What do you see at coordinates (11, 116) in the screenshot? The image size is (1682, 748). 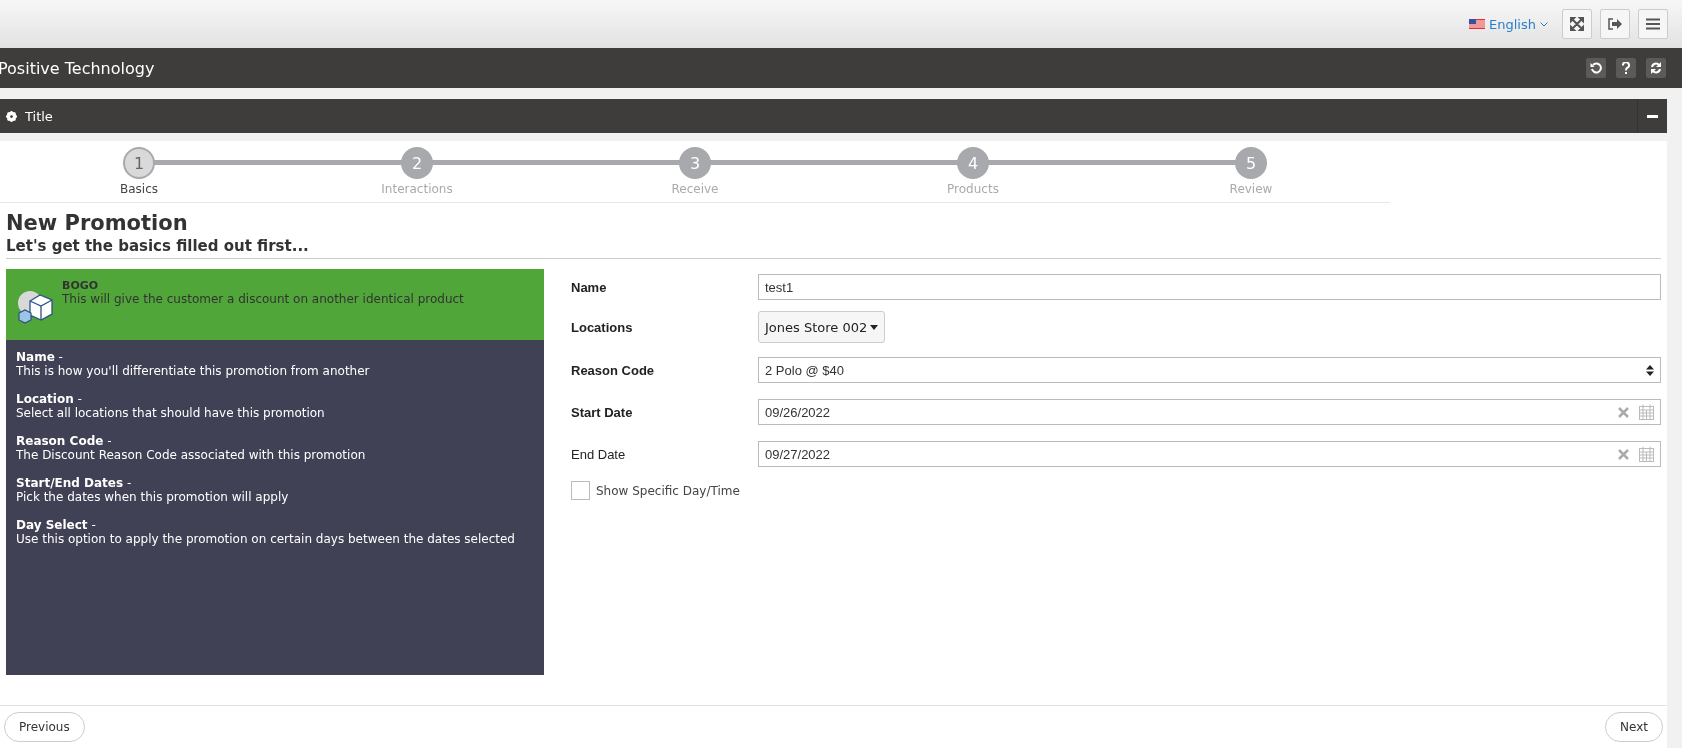 I see `gear-icon` at bounding box center [11, 116].